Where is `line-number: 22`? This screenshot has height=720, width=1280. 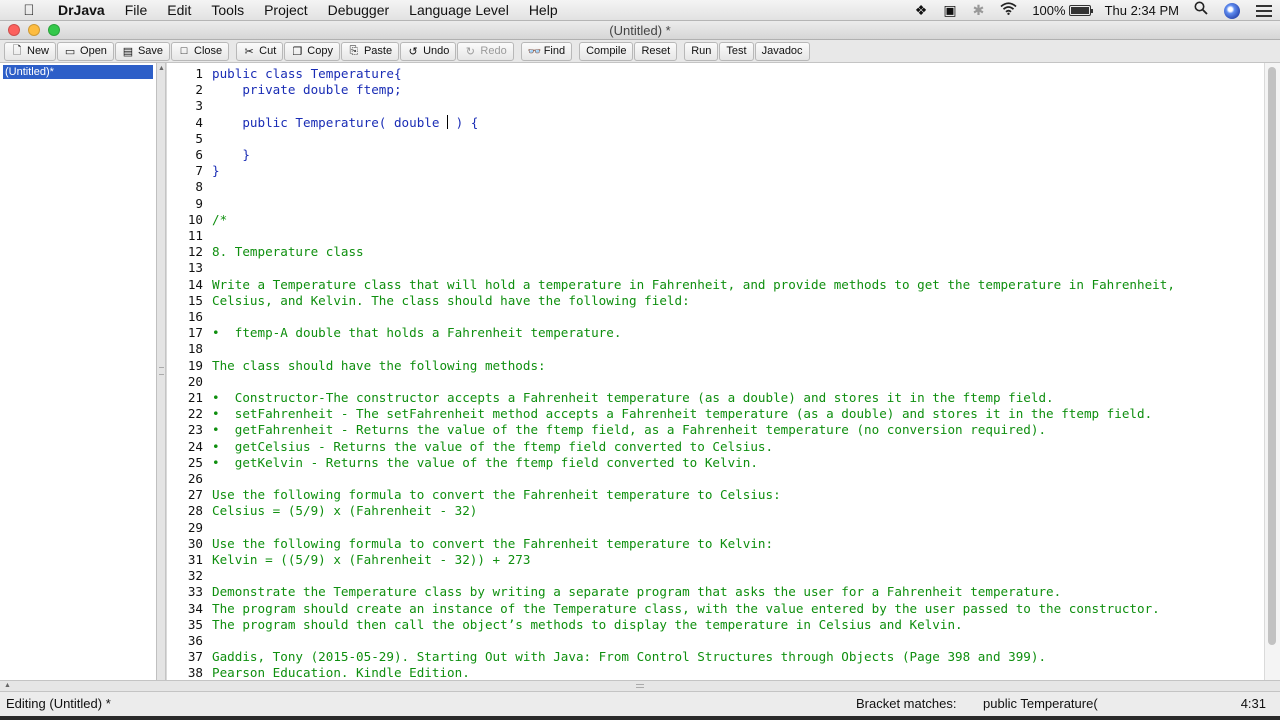
line-number: 22 is located at coordinates (195, 414).